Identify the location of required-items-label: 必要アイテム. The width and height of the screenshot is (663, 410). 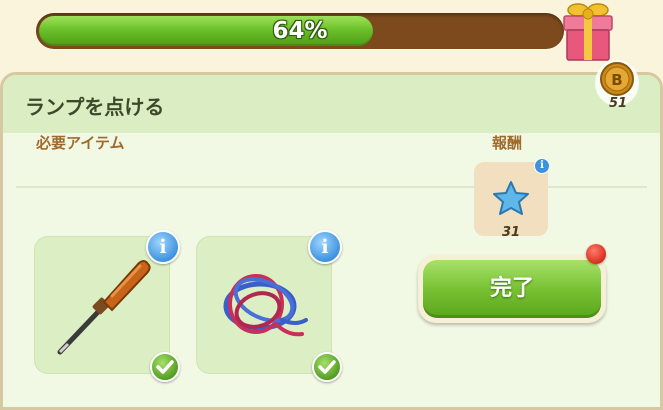
(80, 143).